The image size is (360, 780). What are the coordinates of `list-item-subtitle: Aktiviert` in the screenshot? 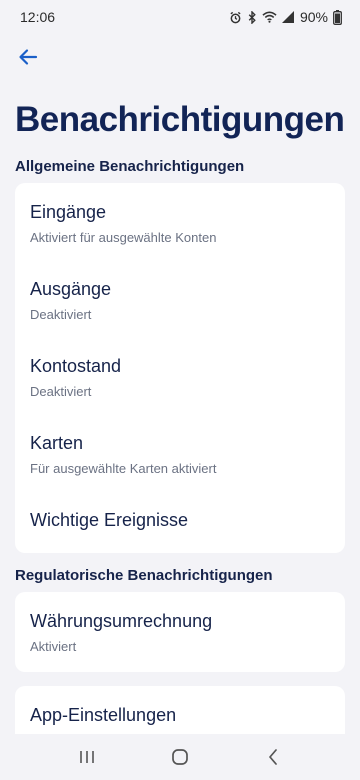 It's located at (53, 646).